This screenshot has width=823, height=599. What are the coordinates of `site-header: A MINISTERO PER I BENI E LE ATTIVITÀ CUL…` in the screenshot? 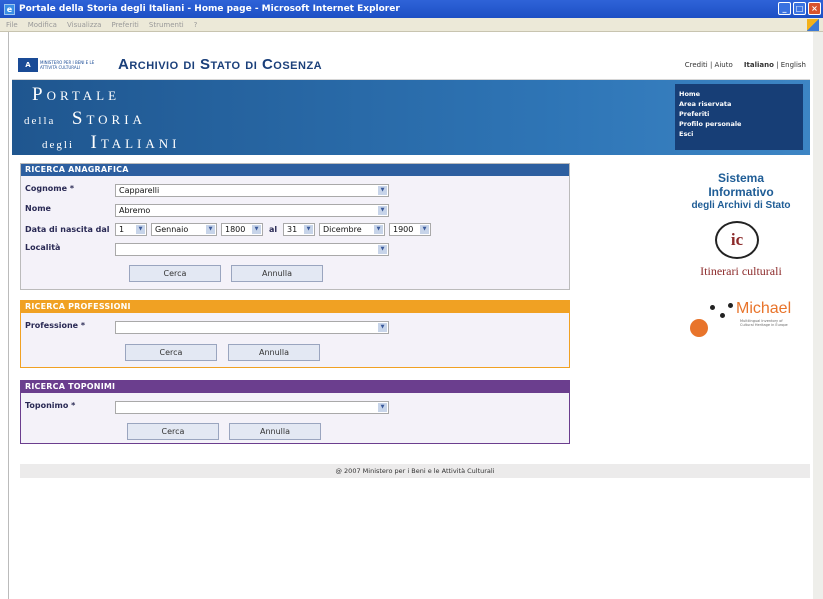 It's located at (411, 67).